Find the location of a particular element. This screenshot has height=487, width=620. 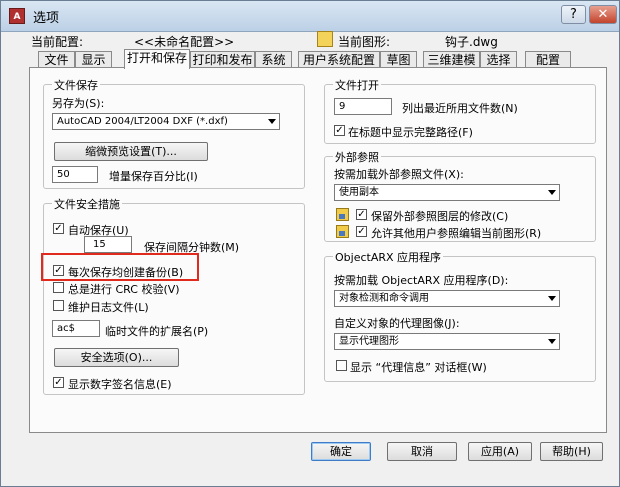

tab-plot-and-publish: 打印和发布 is located at coordinates (222, 59).